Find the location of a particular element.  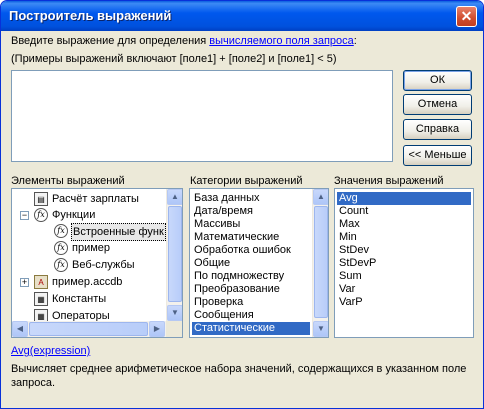

elements-label: Элементы выражений is located at coordinates (68, 181).